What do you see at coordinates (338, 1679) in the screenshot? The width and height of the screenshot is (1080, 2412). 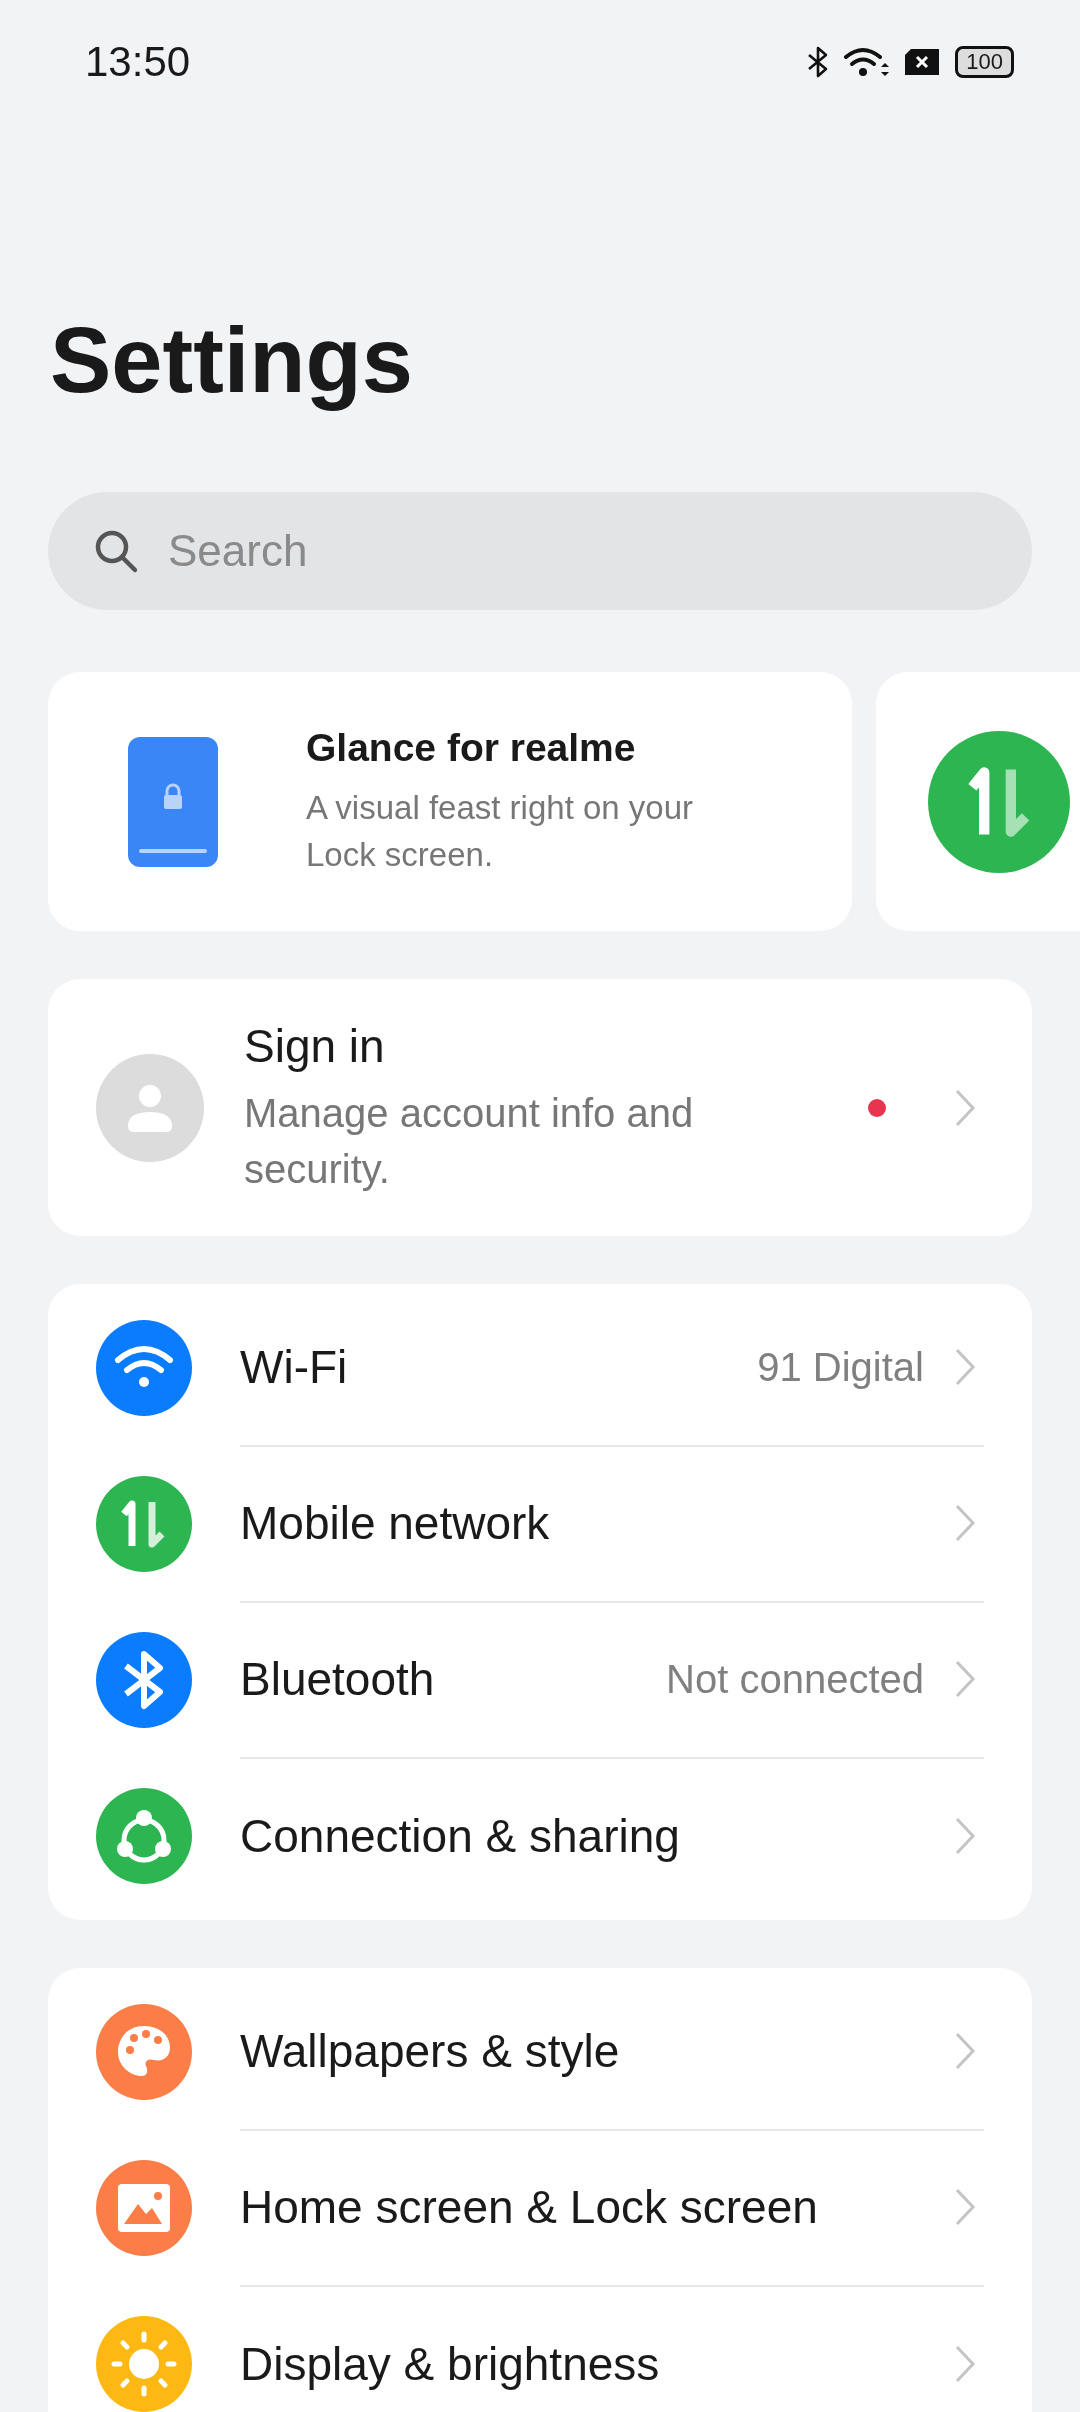 I see `setting-label: Bluetooth` at bounding box center [338, 1679].